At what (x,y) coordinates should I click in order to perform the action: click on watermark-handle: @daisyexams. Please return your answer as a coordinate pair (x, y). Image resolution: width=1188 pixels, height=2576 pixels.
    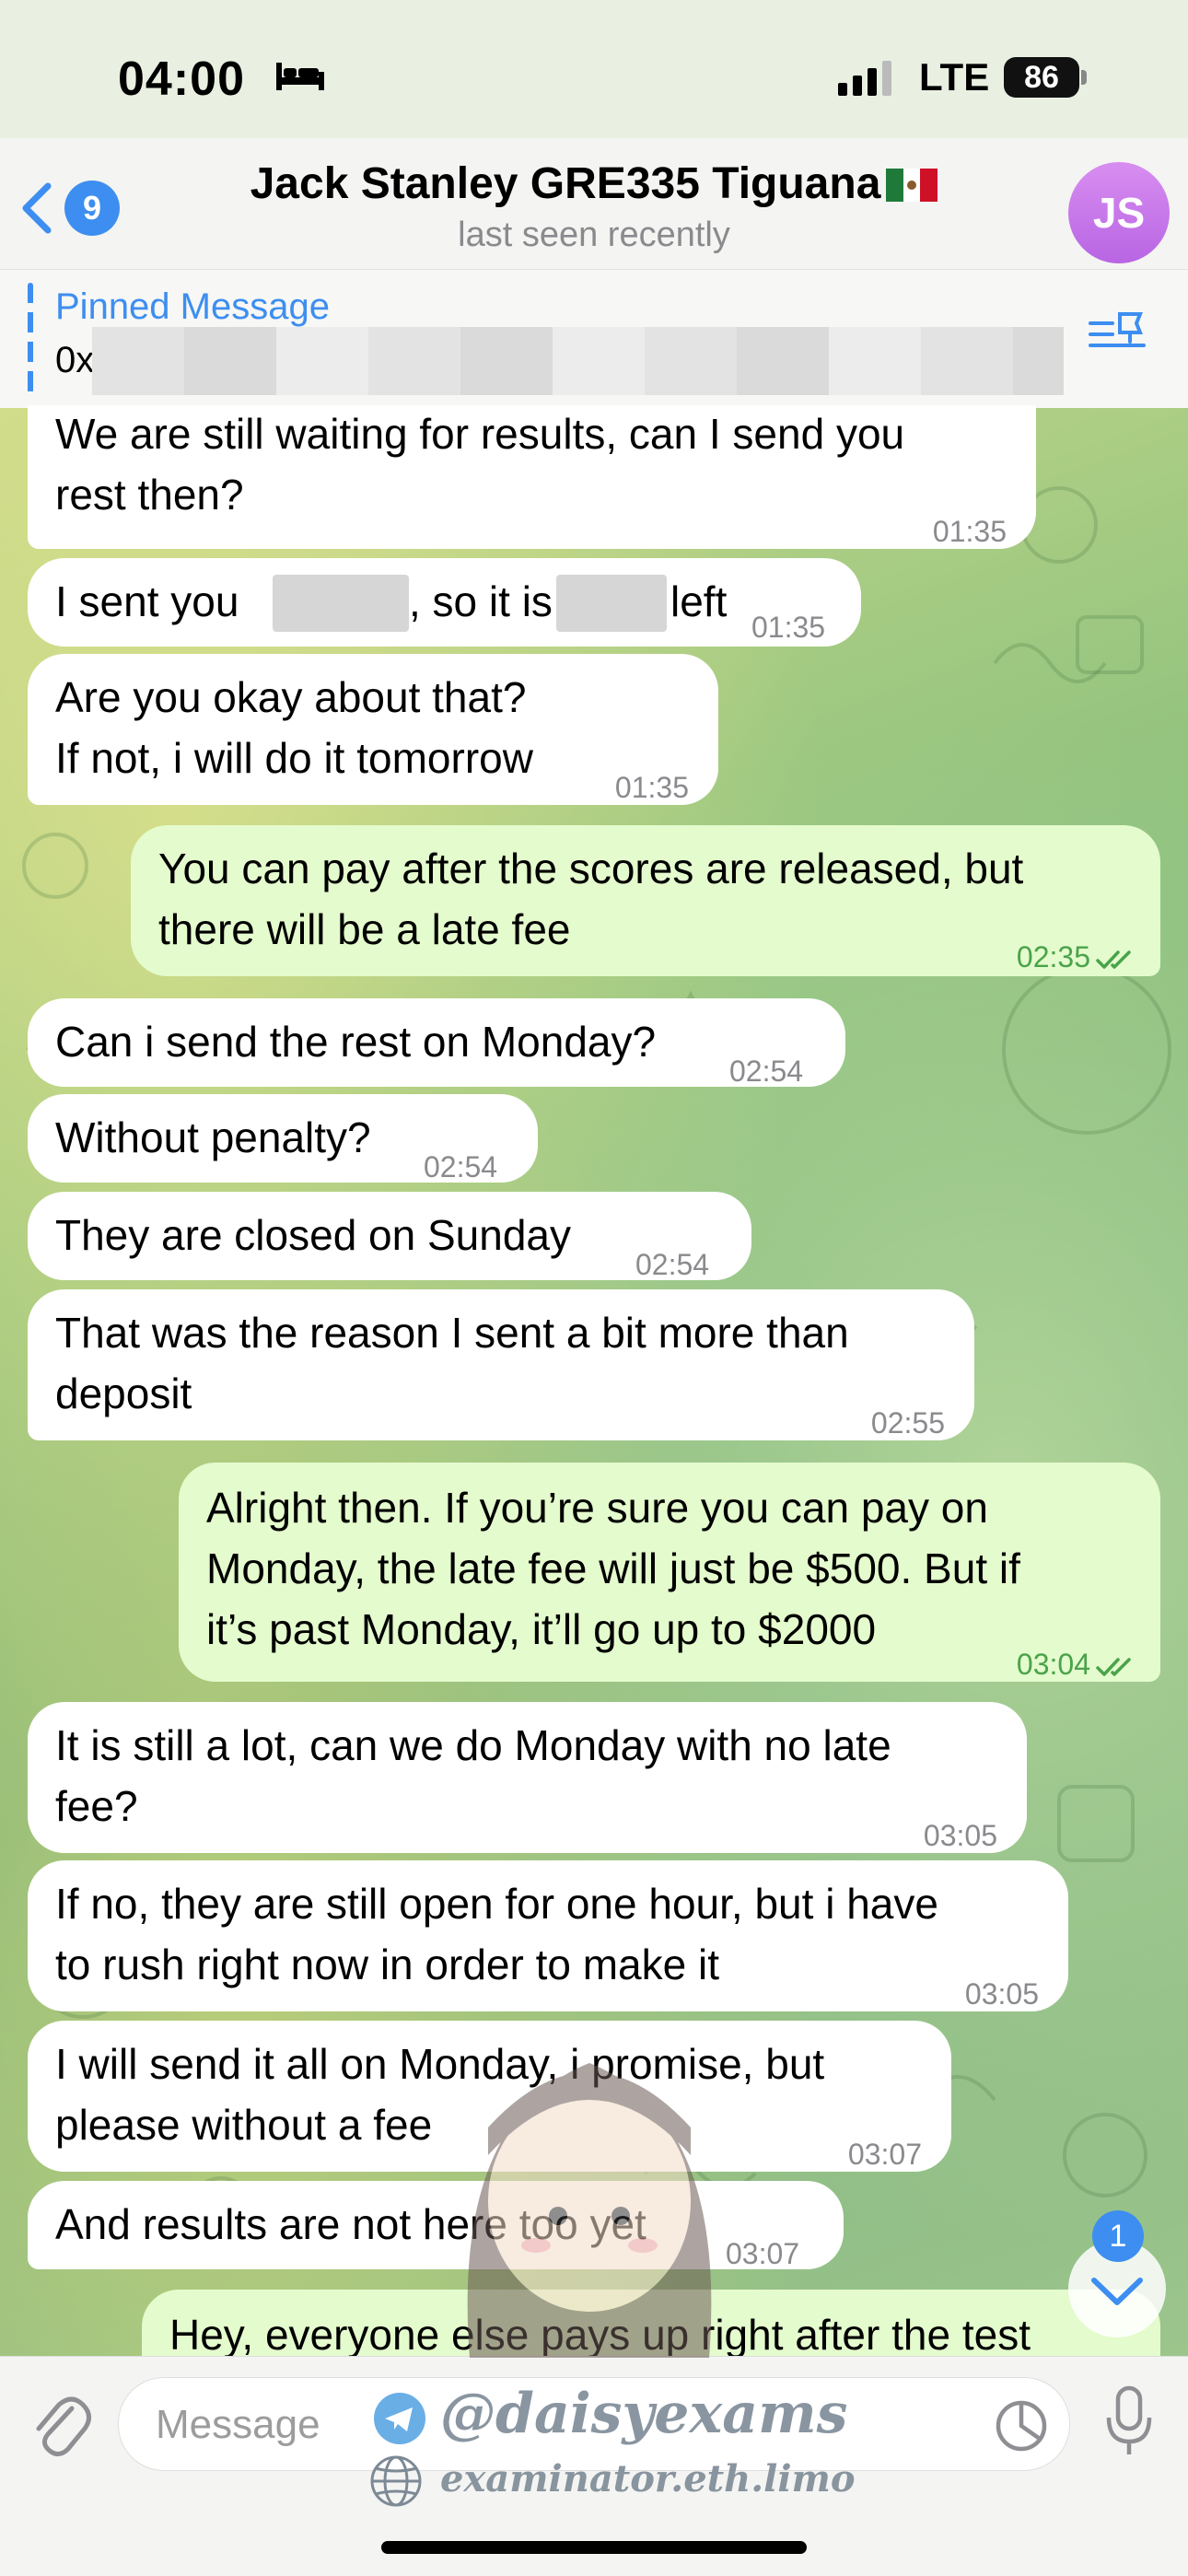
    Looking at the image, I should click on (644, 2414).